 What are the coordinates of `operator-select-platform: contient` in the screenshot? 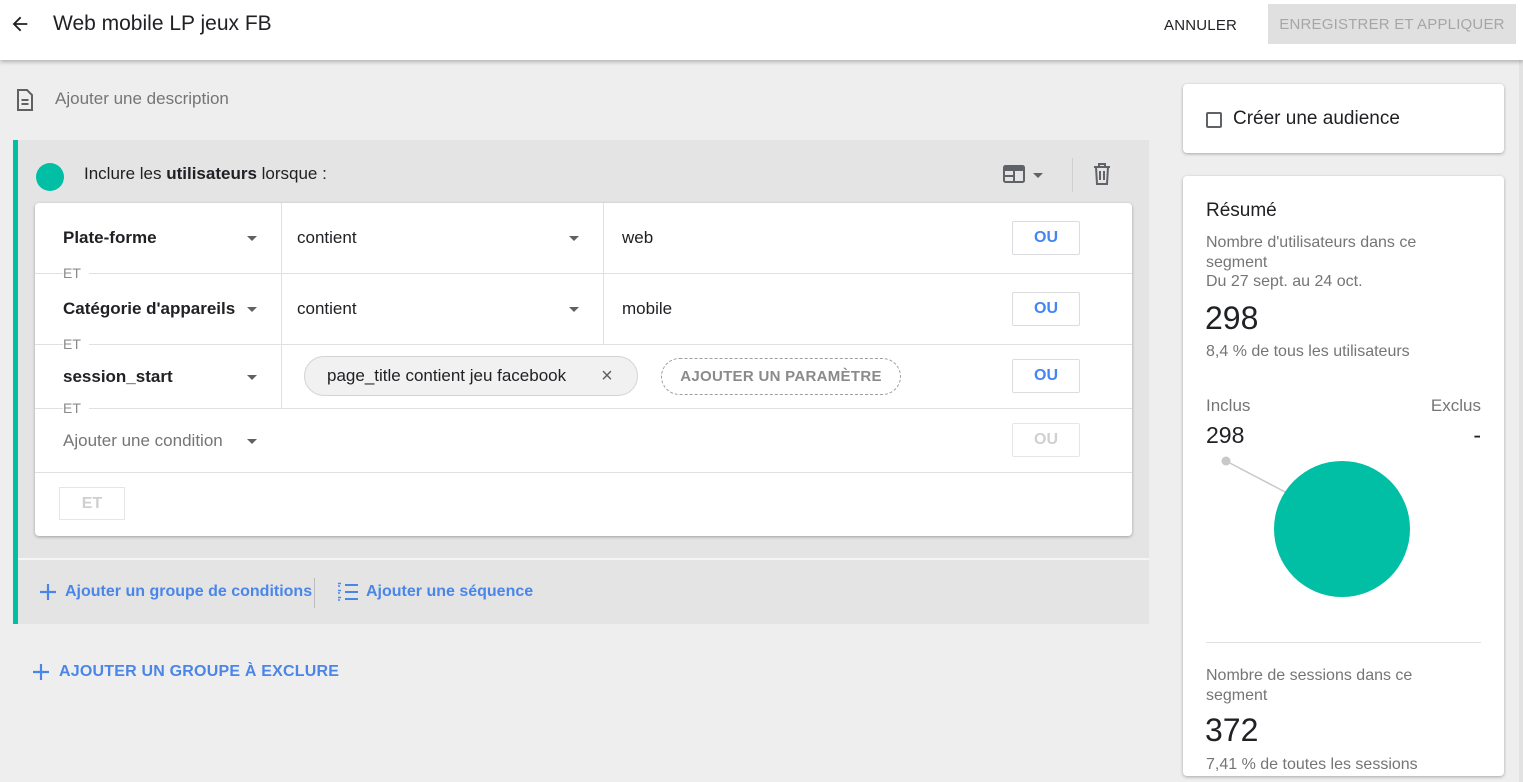 It's located at (327, 238).